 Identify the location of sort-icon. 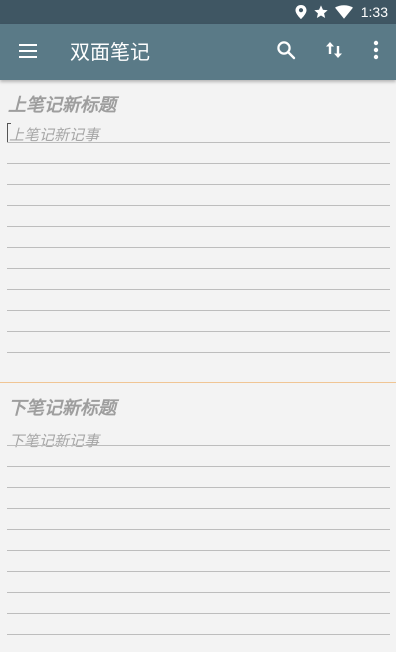
(334, 52).